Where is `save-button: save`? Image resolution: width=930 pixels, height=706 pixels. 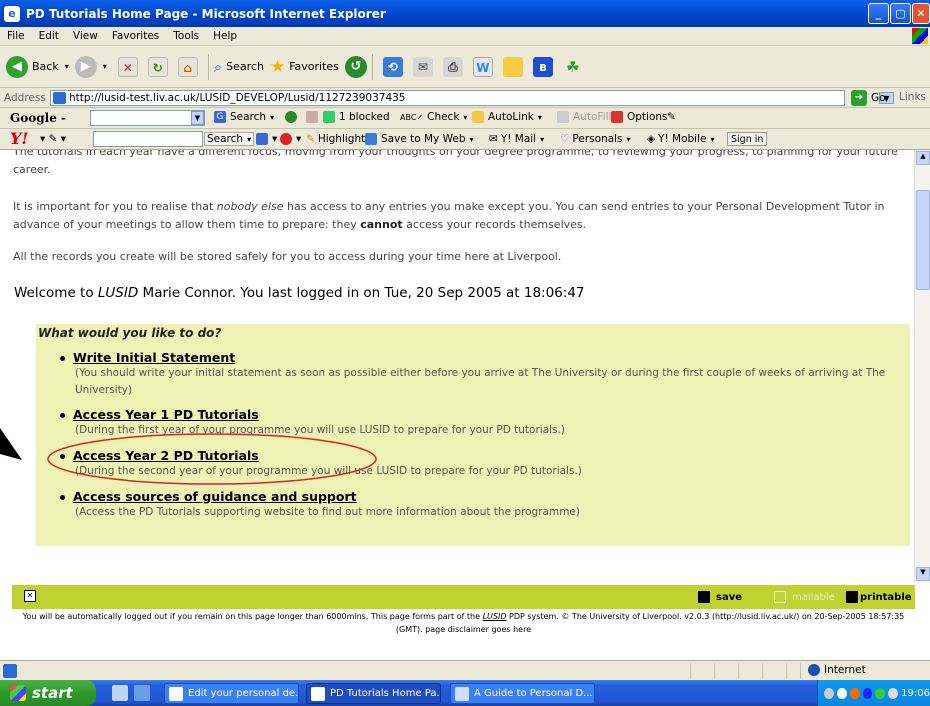
save-button: save is located at coordinates (720, 597).